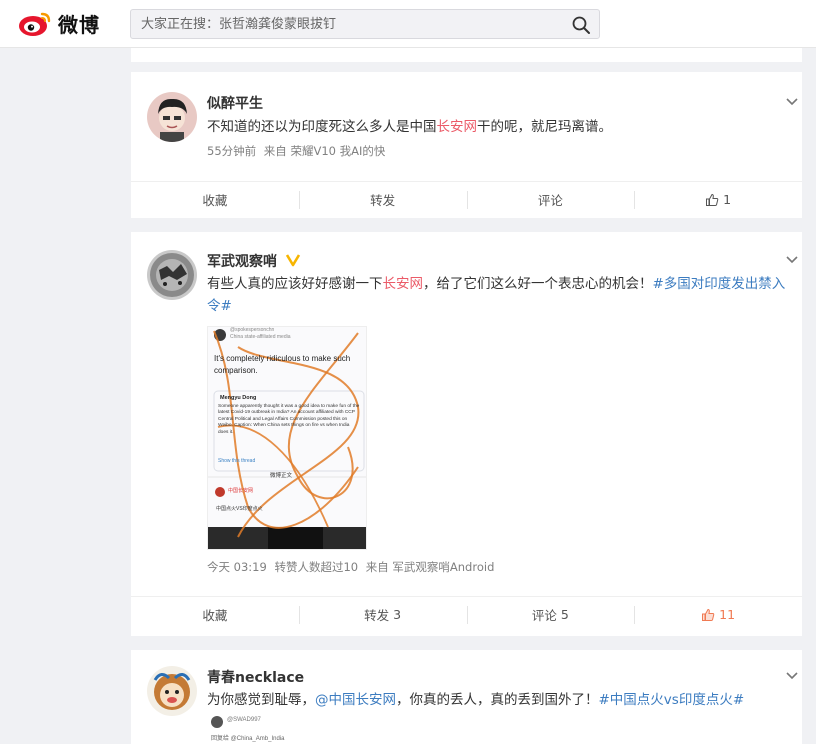  I want to click on username: 军武观察哨, so click(242, 262).